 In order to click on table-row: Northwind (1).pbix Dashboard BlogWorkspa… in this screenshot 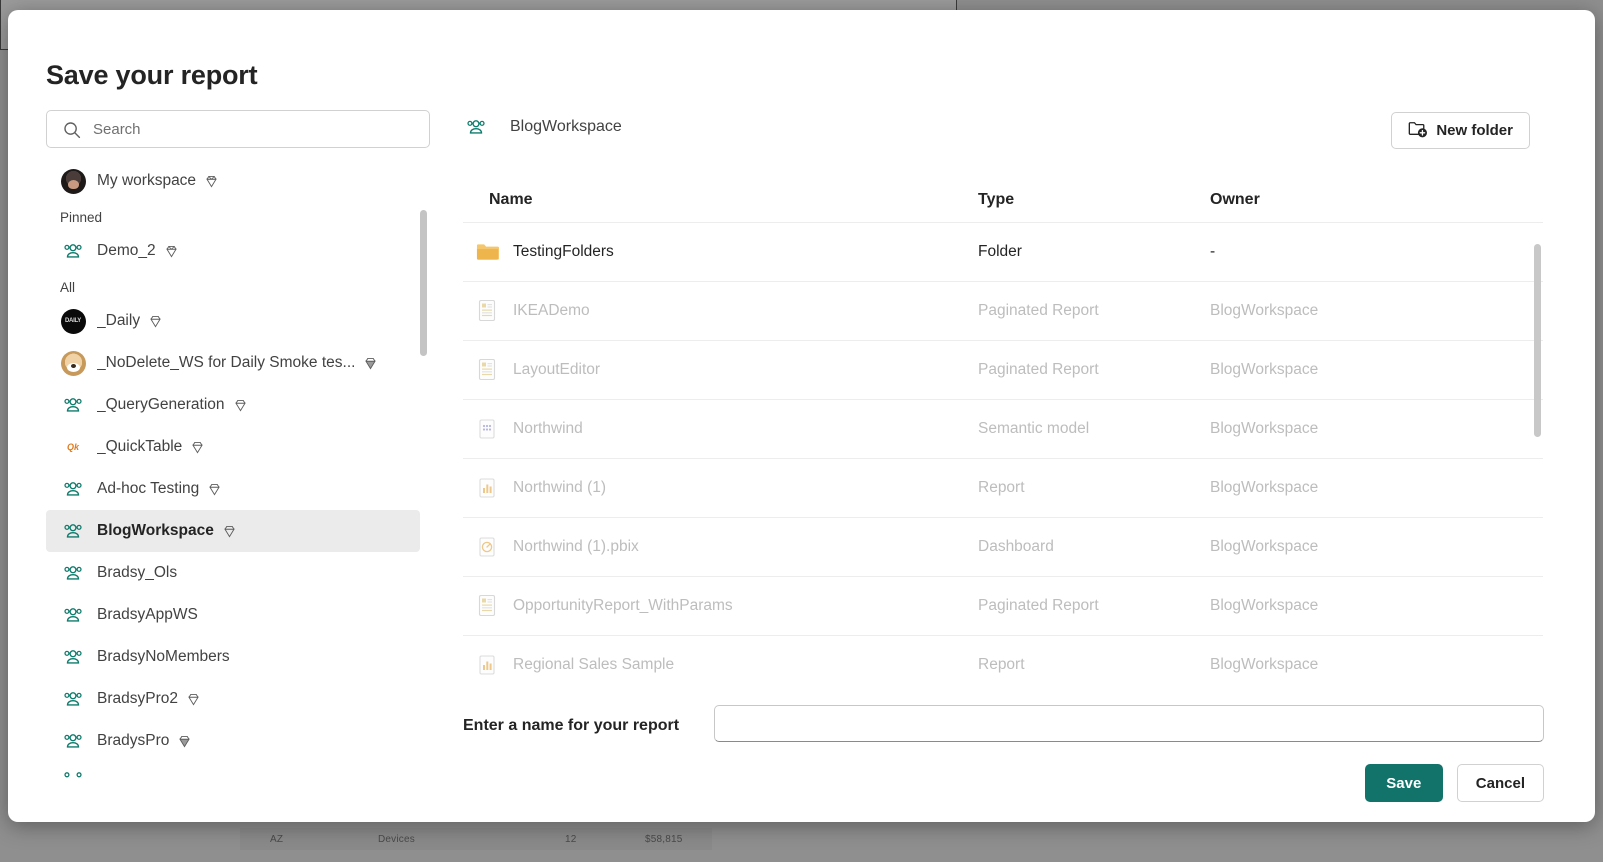, I will do `click(1003, 546)`.